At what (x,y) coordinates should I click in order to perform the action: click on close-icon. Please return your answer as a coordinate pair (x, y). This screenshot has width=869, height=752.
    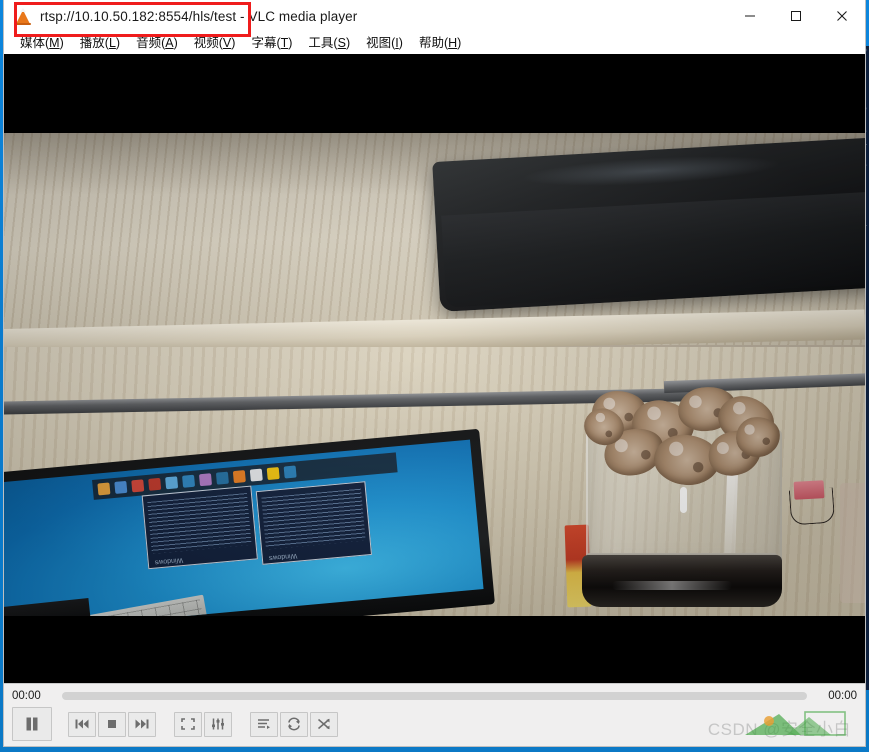
    Looking at the image, I should click on (842, 16).